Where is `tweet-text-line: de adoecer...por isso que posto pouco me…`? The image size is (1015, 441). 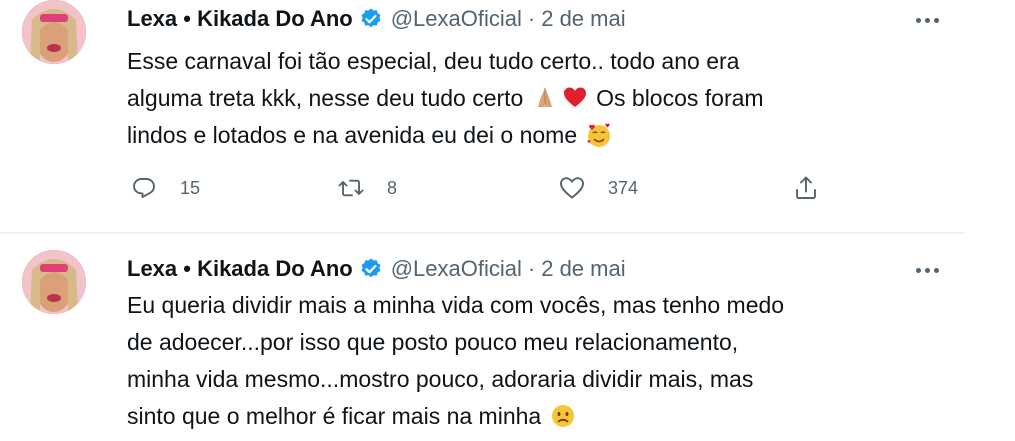 tweet-text-line: de adoecer...por isso que posto pouco me… is located at coordinates (433, 342).